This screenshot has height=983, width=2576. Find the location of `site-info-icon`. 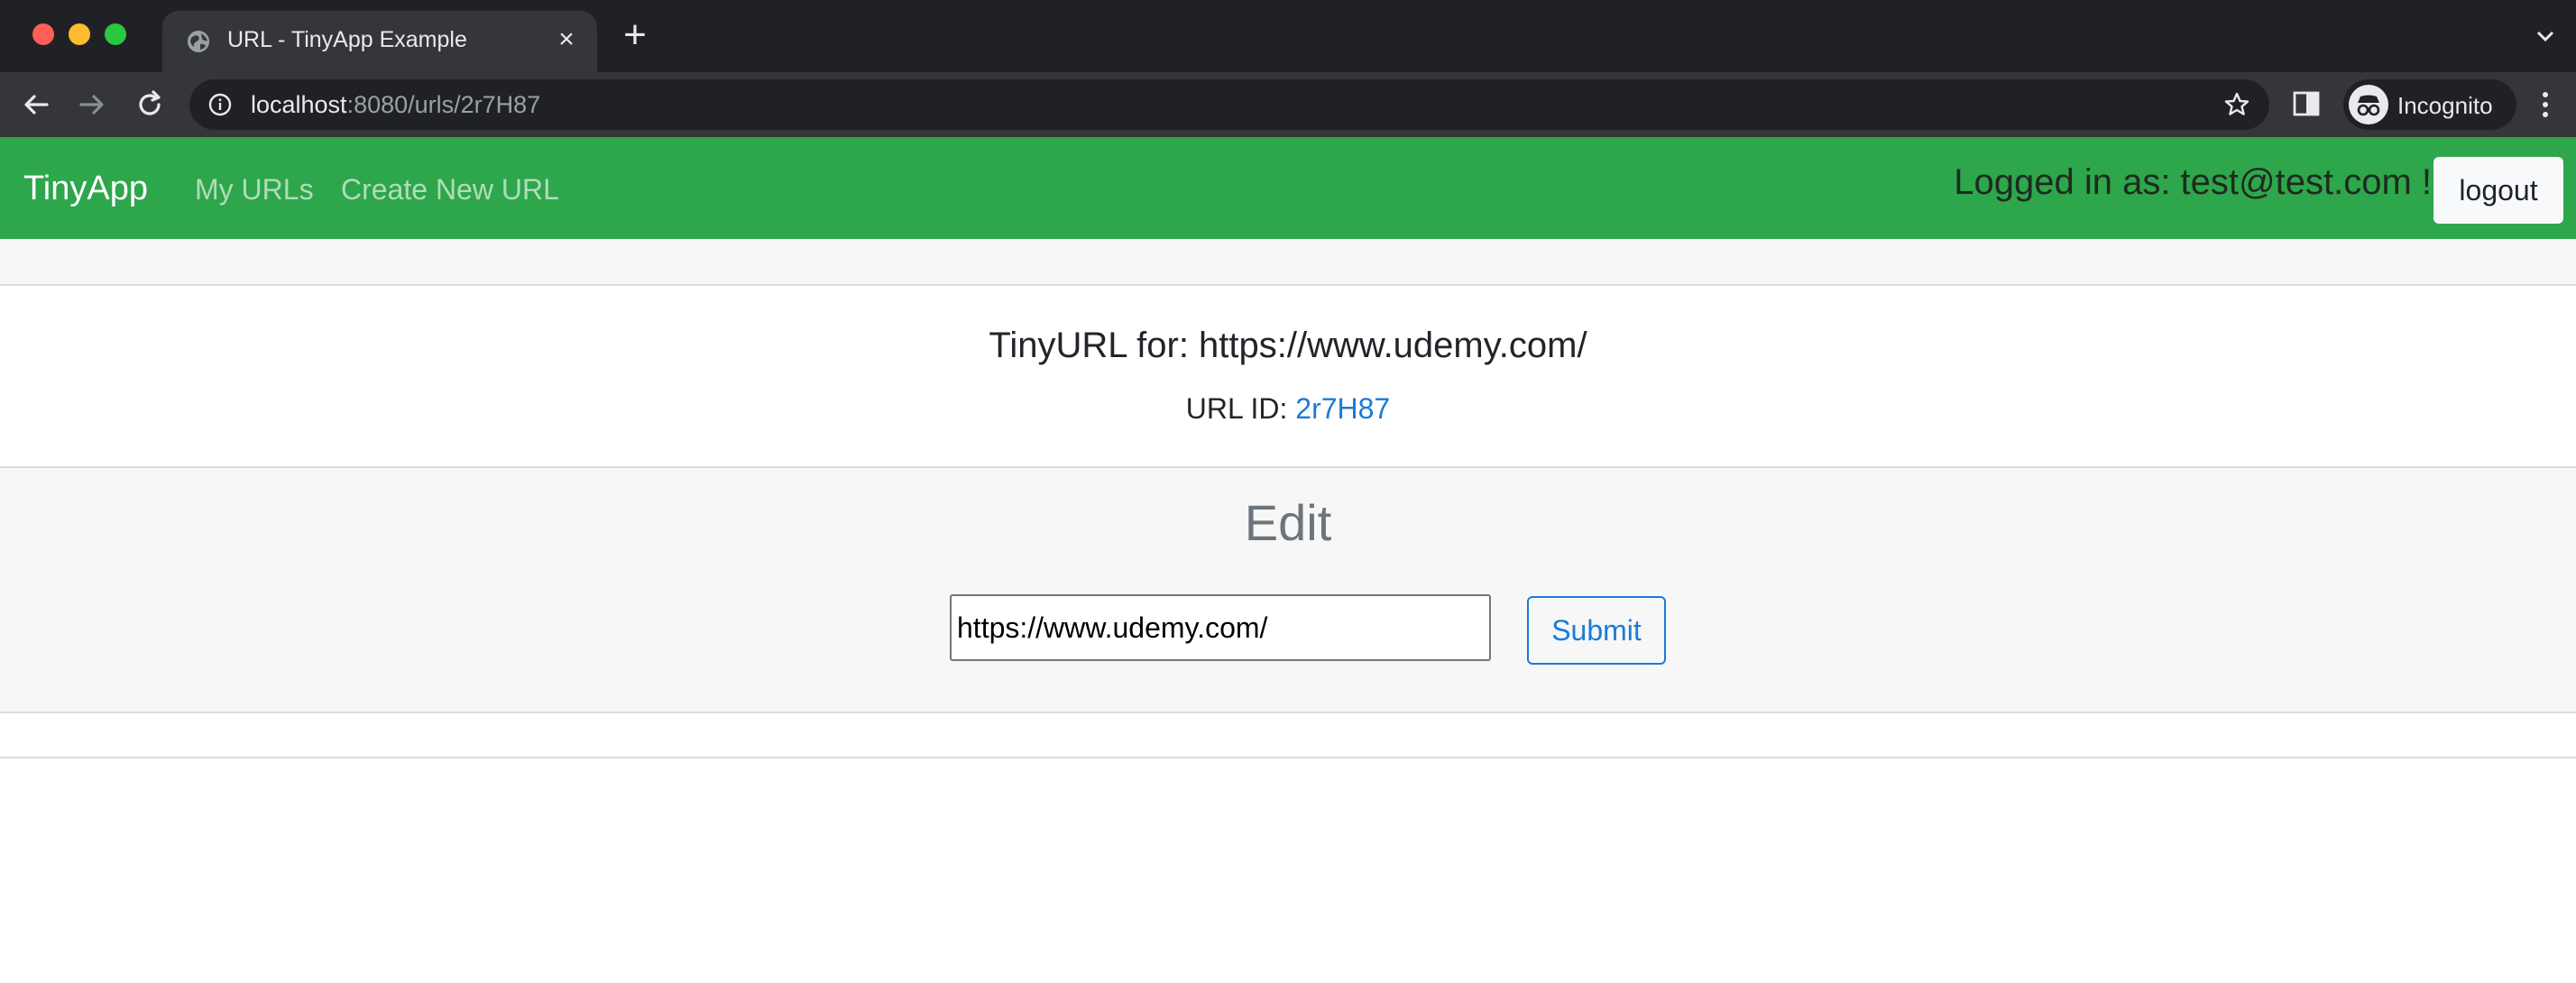

site-info-icon is located at coordinates (220, 104).